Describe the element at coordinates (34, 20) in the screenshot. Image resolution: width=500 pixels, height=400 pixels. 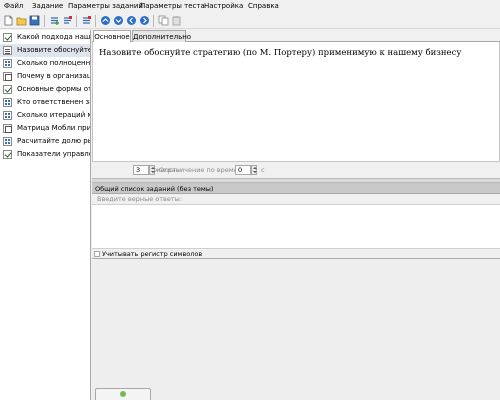
I see `save-icon` at that location.